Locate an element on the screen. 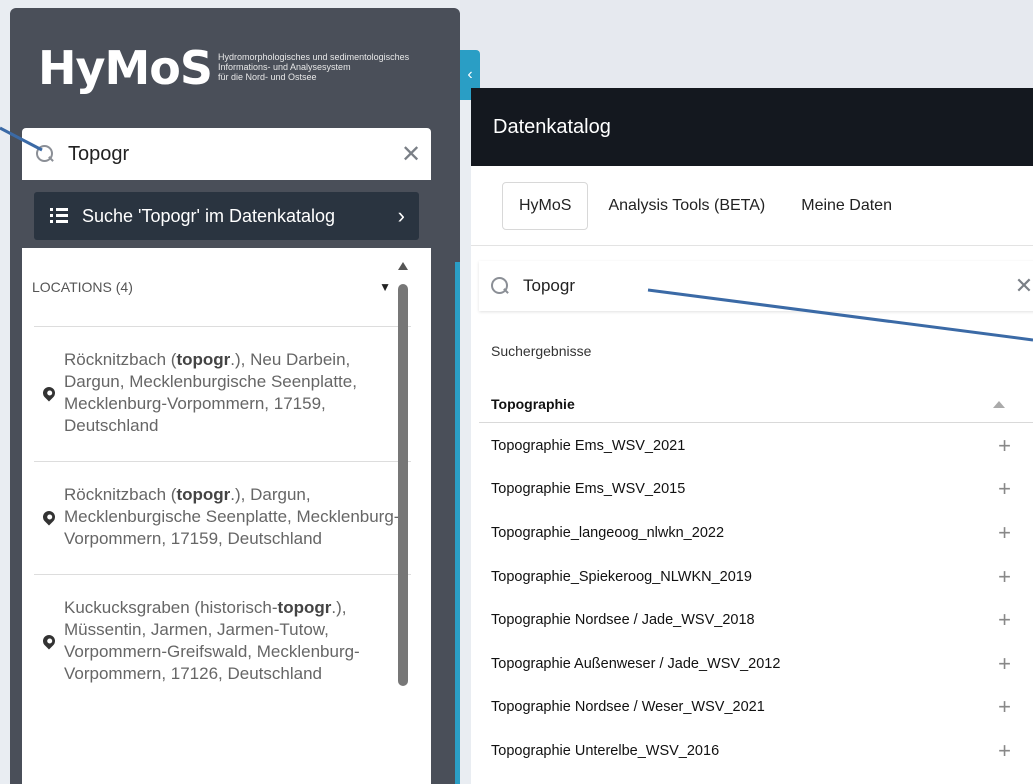 Image resolution: width=1033 pixels, height=784 pixels. result-label: Topographie Nordsee / Weser_WSV_2021 is located at coordinates (628, 707).